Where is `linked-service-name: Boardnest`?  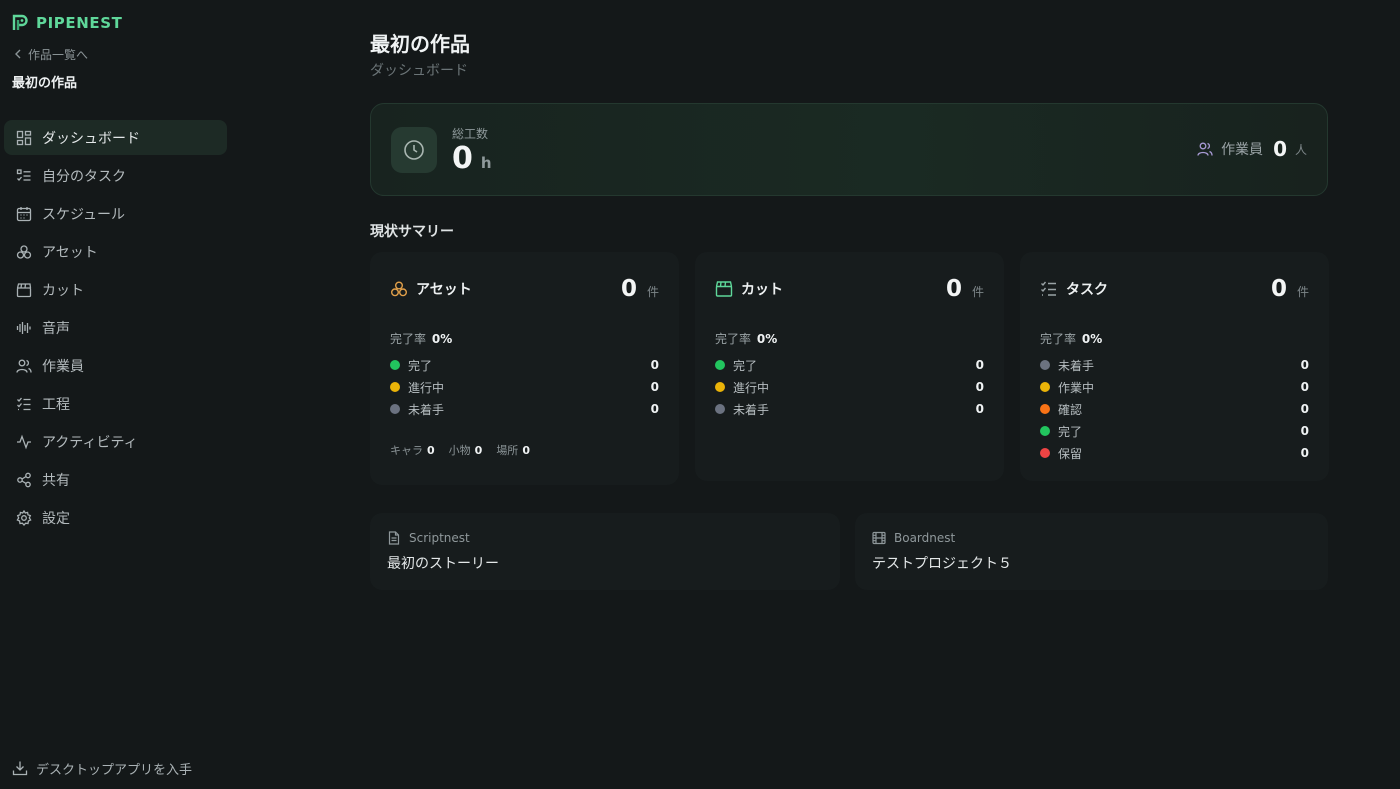 linked-service-name: Boardnest is located at coordinates (925, 538).